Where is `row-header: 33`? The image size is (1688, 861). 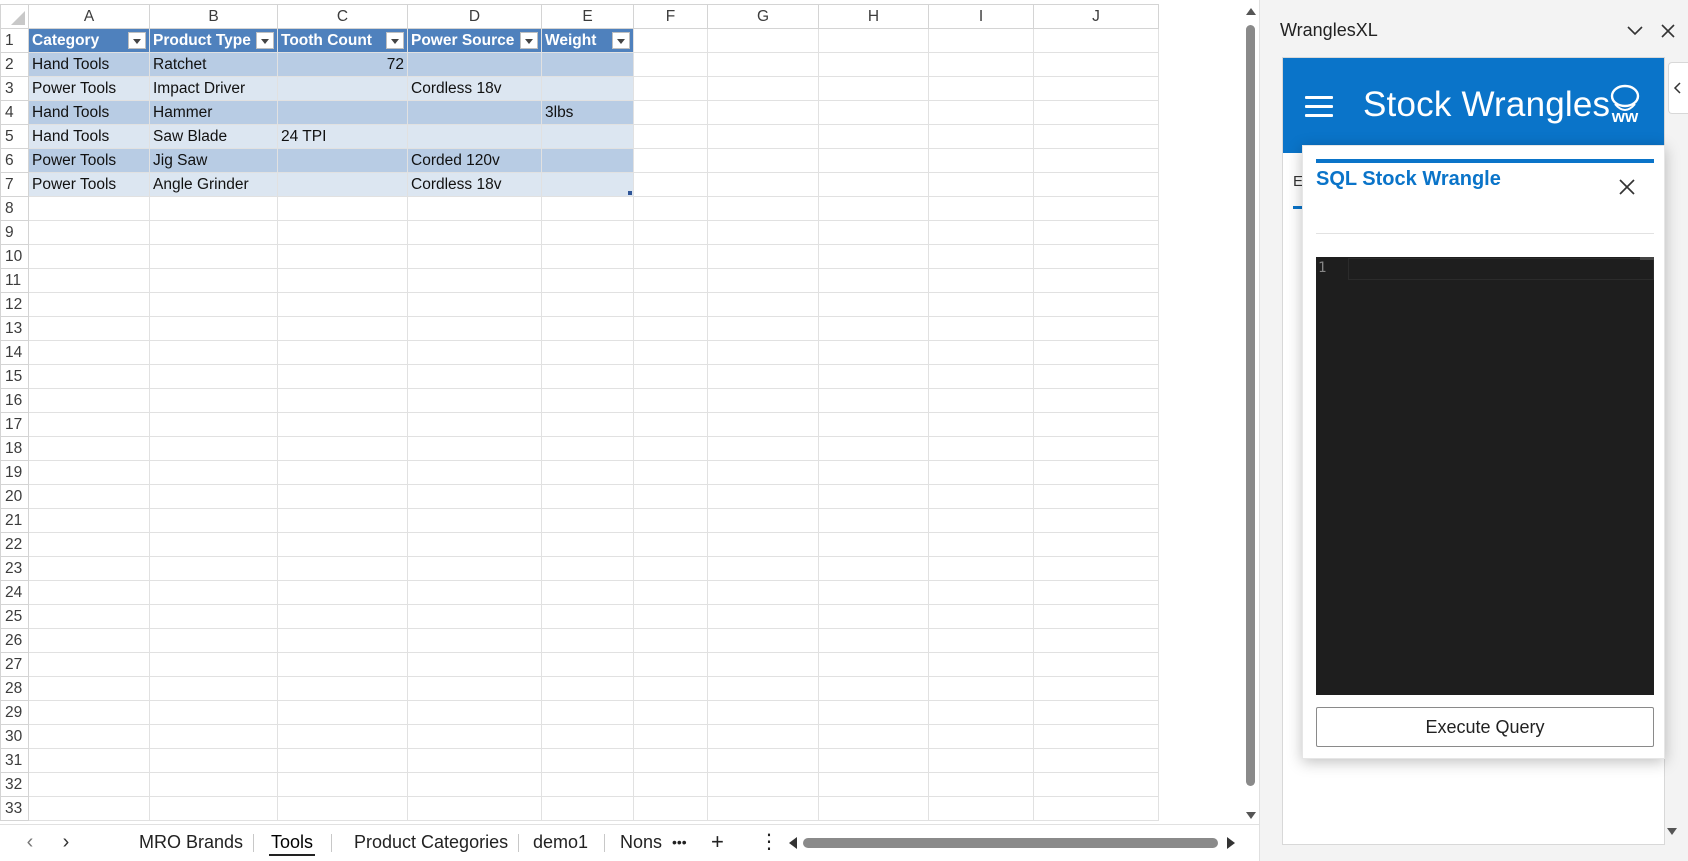 row-header: 33 is located at coordinates (14, 808).